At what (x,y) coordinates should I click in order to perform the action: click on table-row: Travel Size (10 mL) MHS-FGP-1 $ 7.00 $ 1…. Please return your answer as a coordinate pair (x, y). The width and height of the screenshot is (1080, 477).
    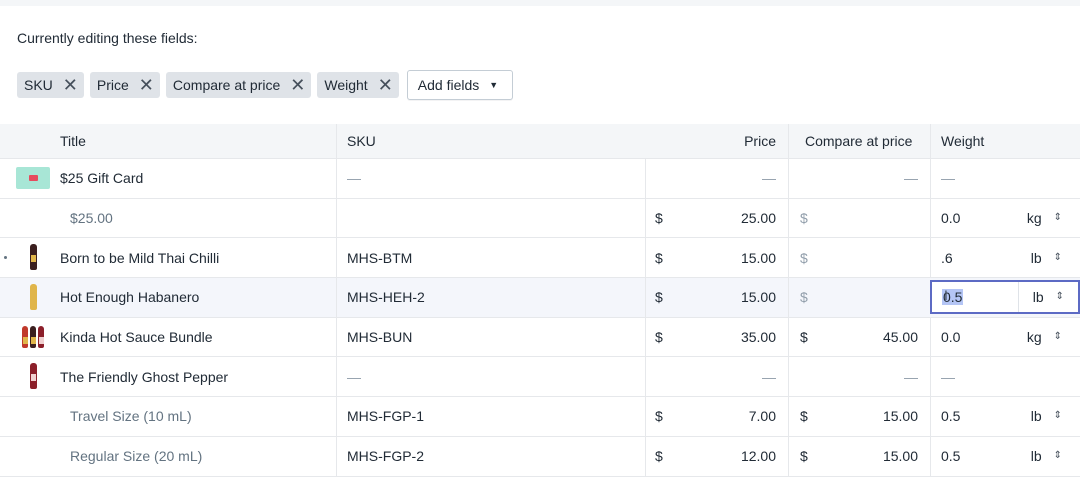
    Looking at the image, I should click on (540, 417).